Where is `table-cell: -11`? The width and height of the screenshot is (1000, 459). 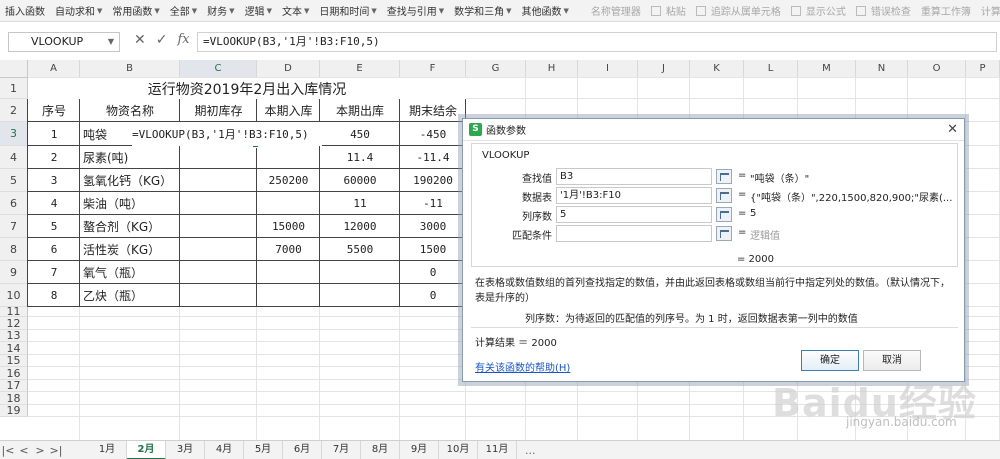
table-cell: -11 is located at coordinates (433, 203).